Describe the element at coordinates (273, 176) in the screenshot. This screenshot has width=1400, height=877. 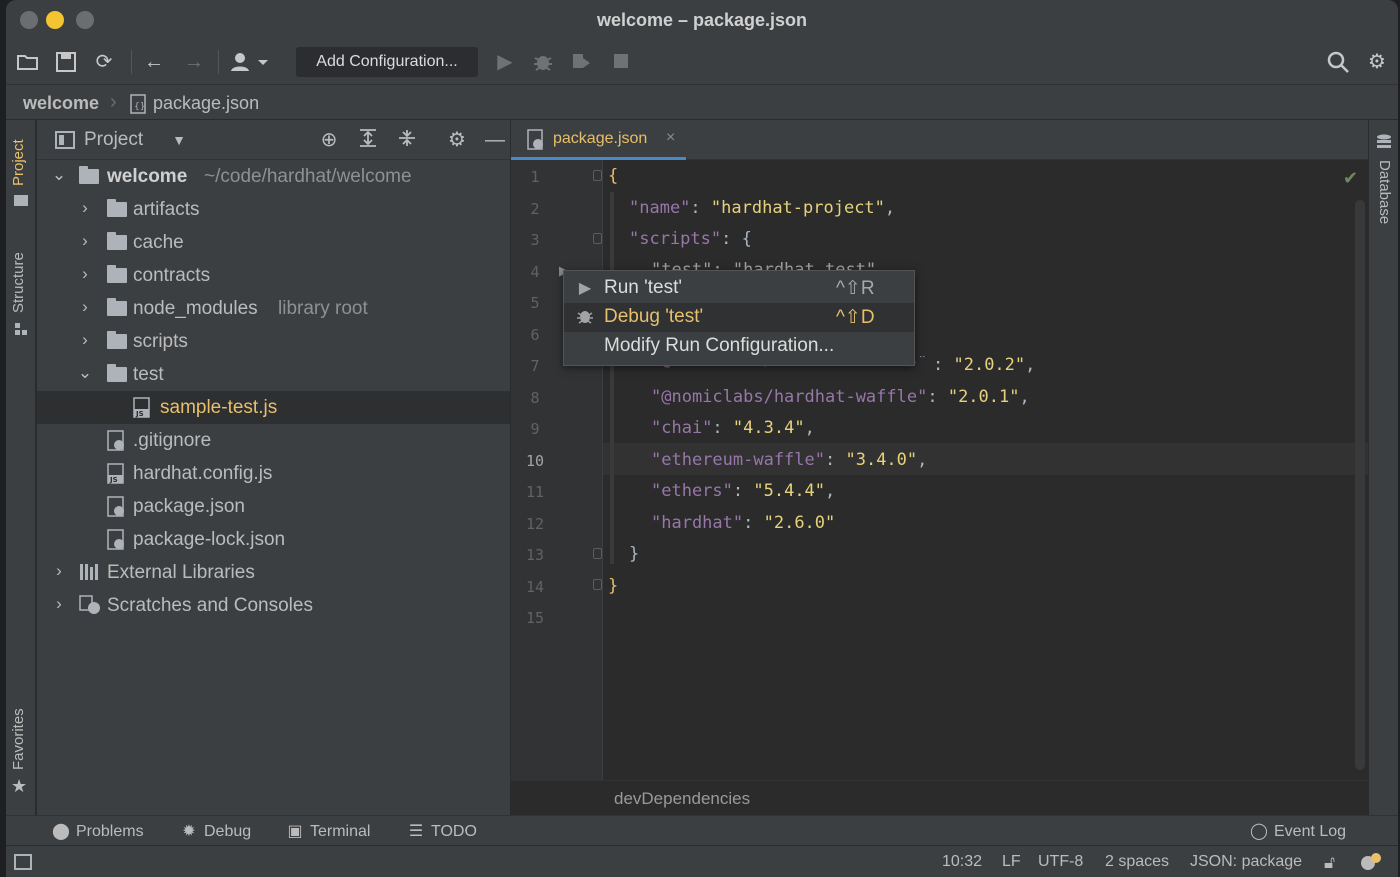
I see `tree-row-root: ⌄ welcome ~/code/hardhat/welcome` at that location.